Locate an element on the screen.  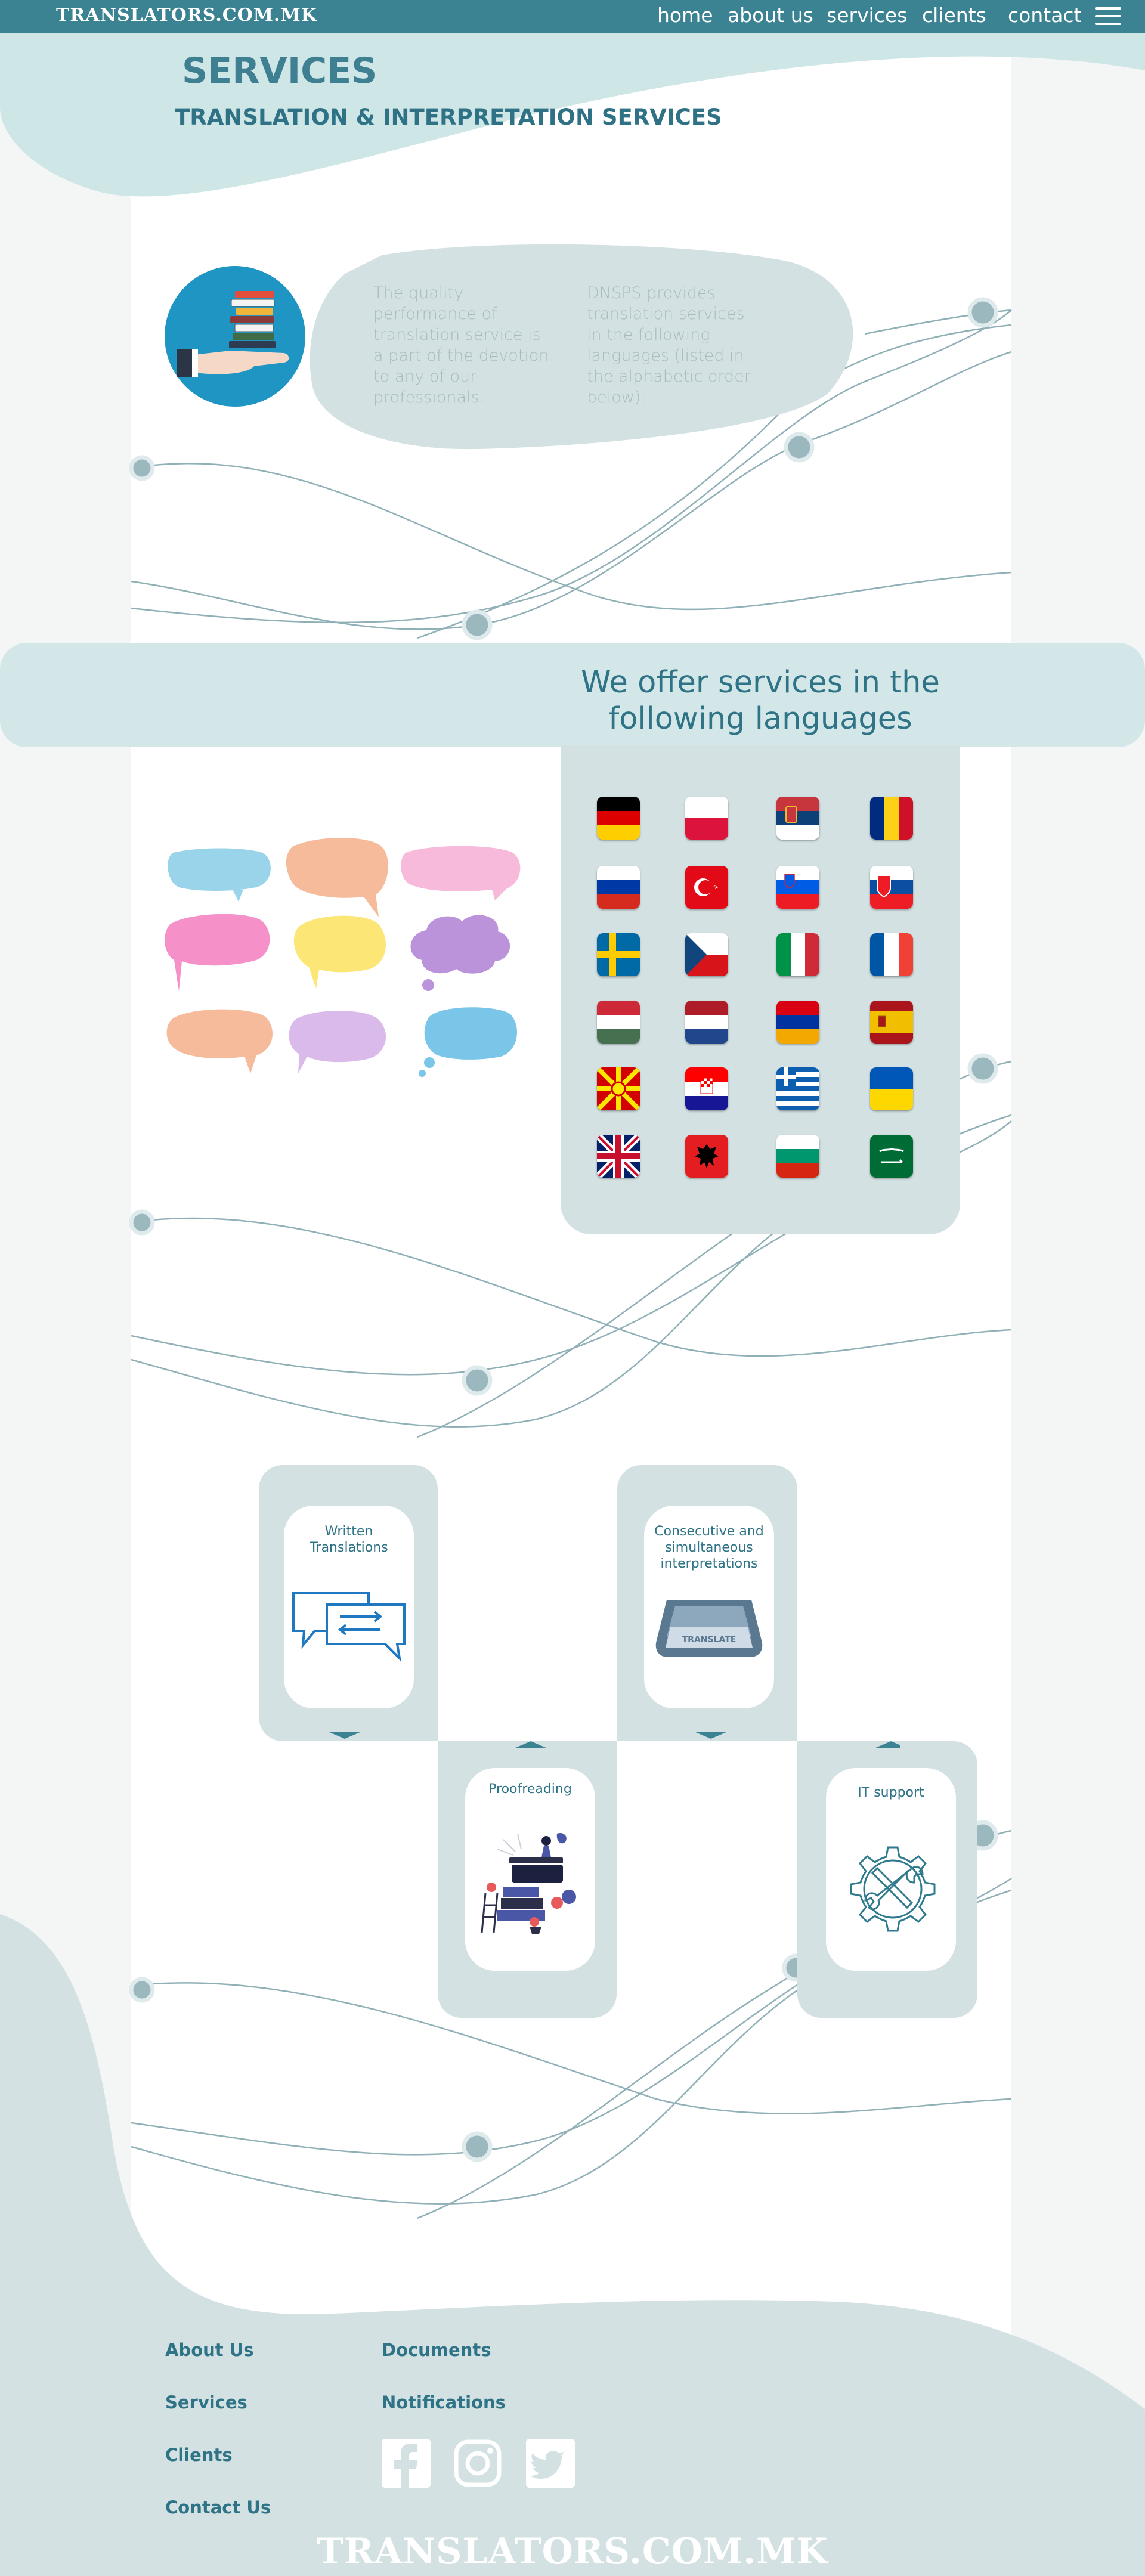
bulgaria-flag is located at coordinates (797, 1156).